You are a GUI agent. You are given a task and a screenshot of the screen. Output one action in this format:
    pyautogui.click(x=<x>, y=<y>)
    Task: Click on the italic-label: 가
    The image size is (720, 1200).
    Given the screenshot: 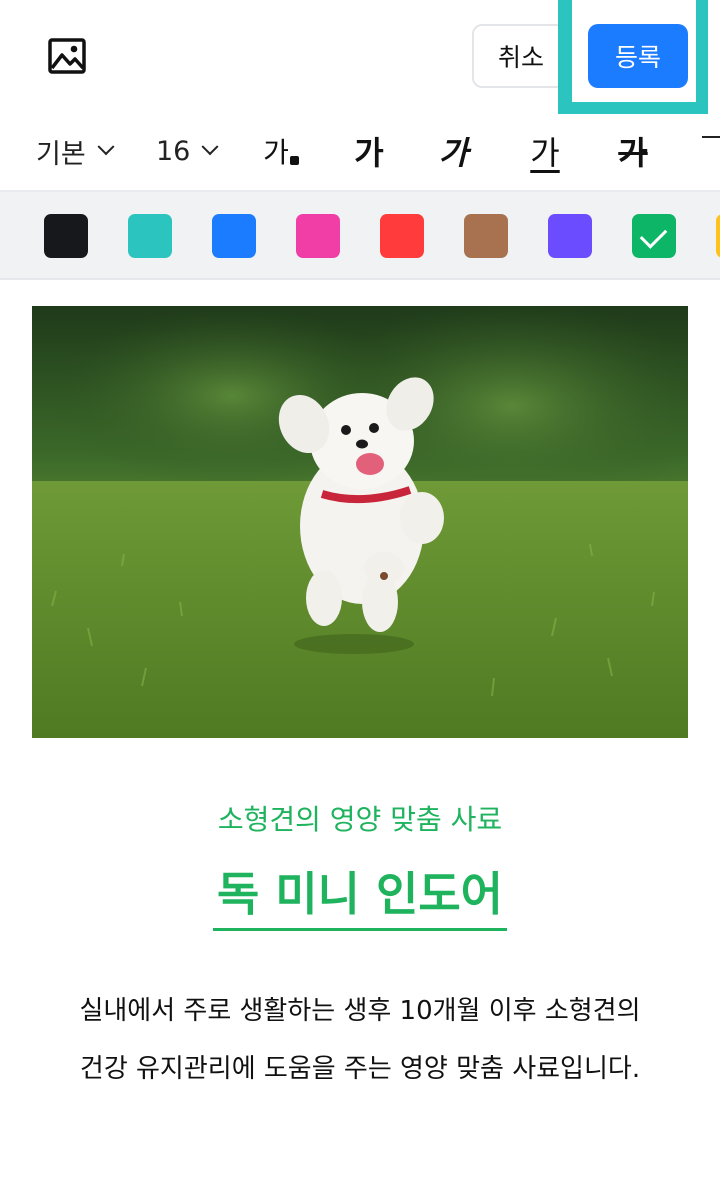 What is the action you would take?
    pyautogui.click(x=456, y=153)
    